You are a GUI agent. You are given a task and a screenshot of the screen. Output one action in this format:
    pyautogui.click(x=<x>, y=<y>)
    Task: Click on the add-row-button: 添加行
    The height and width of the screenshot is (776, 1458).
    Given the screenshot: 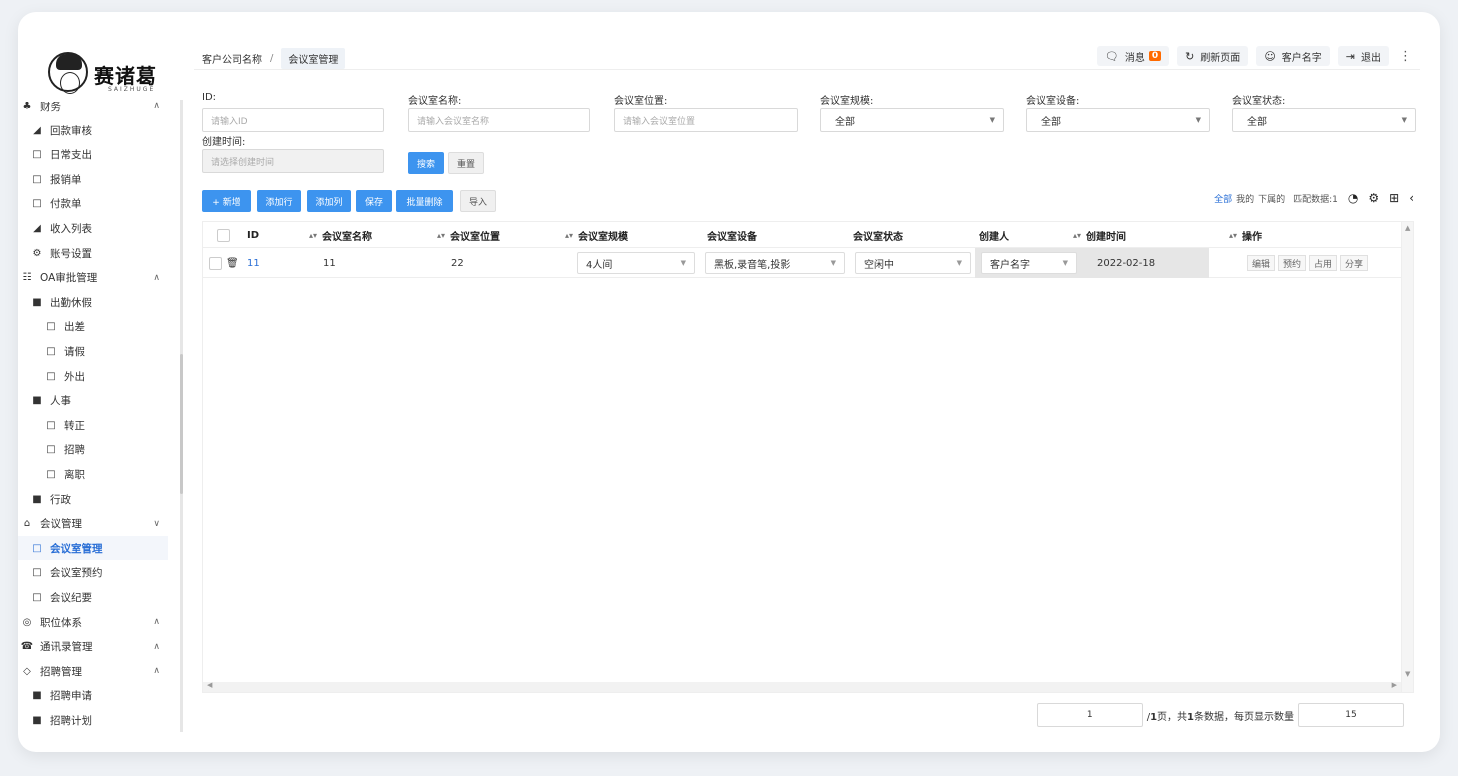 What is the action you would take?
    pyautogui.click(x=279, y=201)
    